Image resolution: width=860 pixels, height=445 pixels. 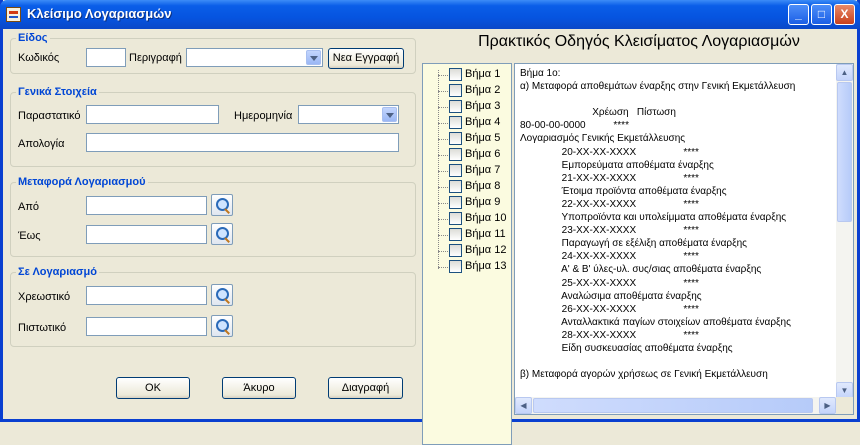 I want to click on code-input, so click(x=106, y=57).